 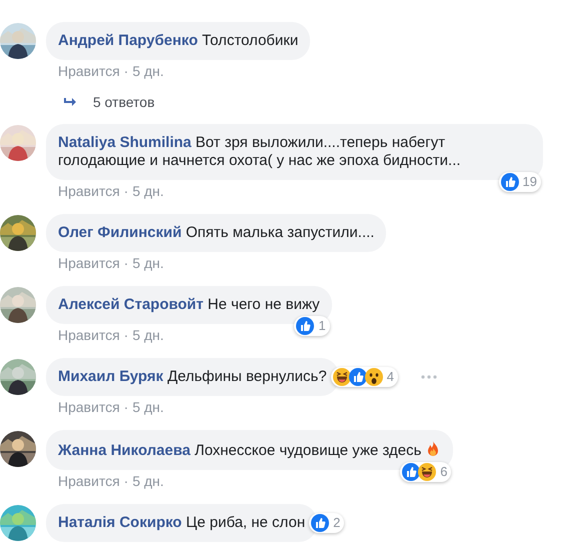 What do you see at coordinates (192, 376) in the screenshot?
I see `comment-text: Михаил Буряк Дельфины вернулись?` at bounding box center [192, 376].